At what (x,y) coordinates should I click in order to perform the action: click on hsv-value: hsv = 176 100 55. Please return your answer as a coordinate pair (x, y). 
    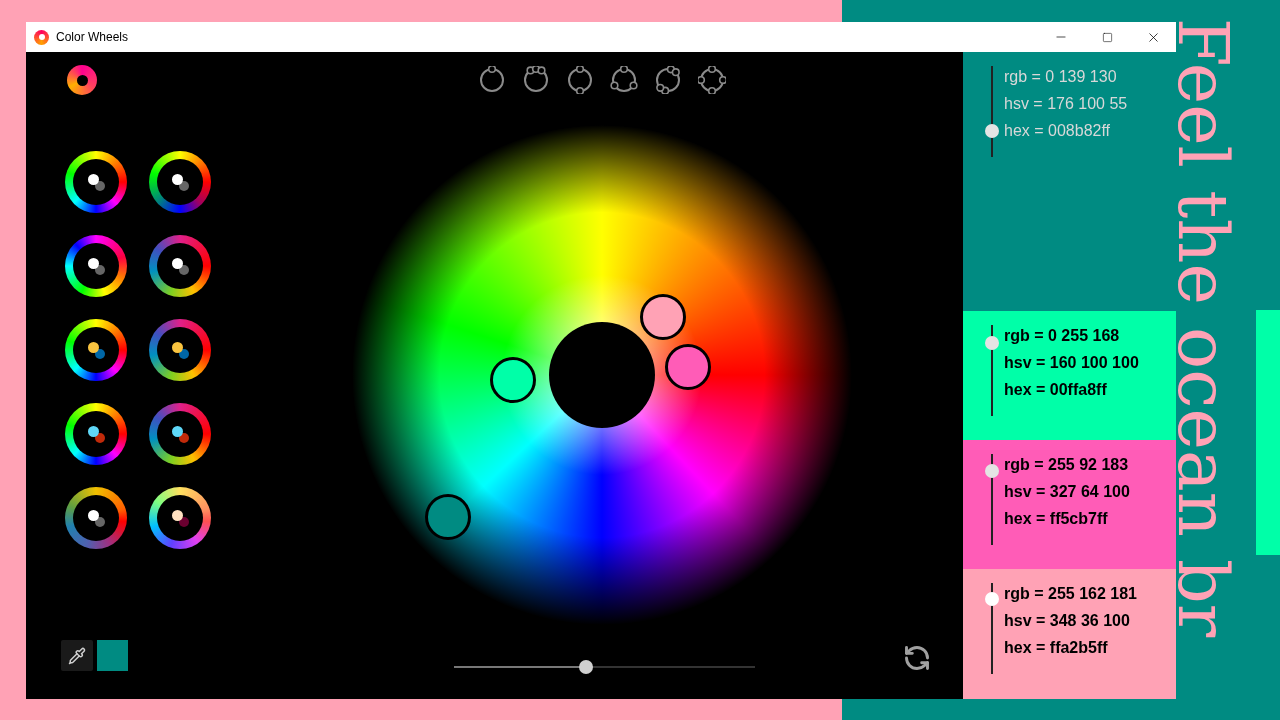
    Looking at the image, I should click on (1066, 104).